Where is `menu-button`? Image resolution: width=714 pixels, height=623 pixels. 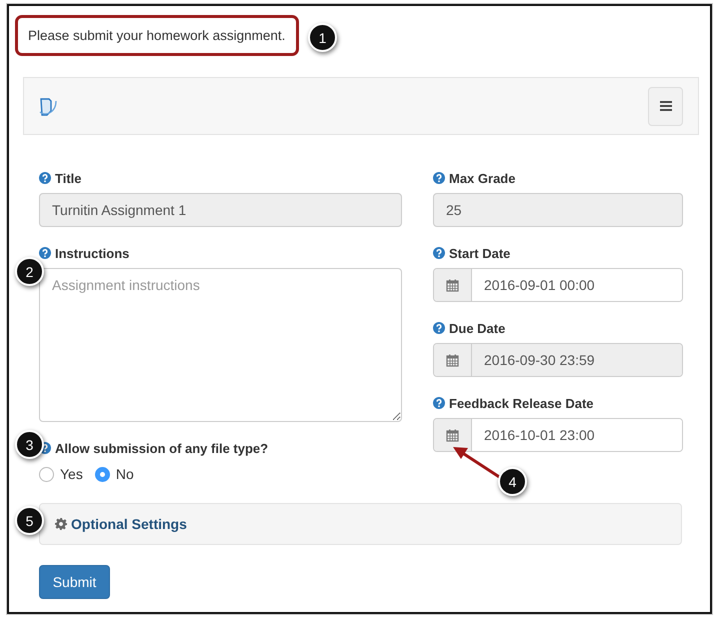
menu-button is located at coordinates (665, 106).